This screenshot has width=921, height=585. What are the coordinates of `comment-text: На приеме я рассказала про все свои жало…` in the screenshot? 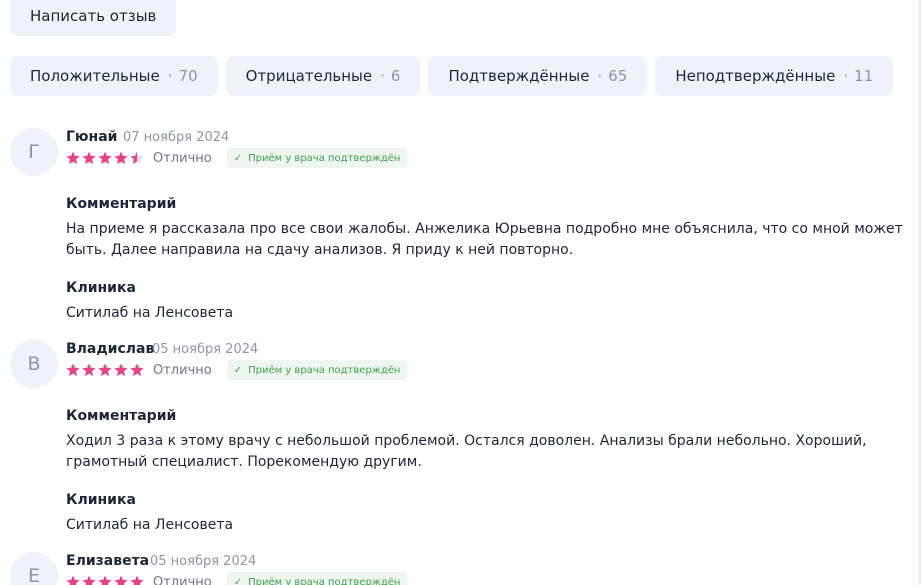 It's located at (484, 239).